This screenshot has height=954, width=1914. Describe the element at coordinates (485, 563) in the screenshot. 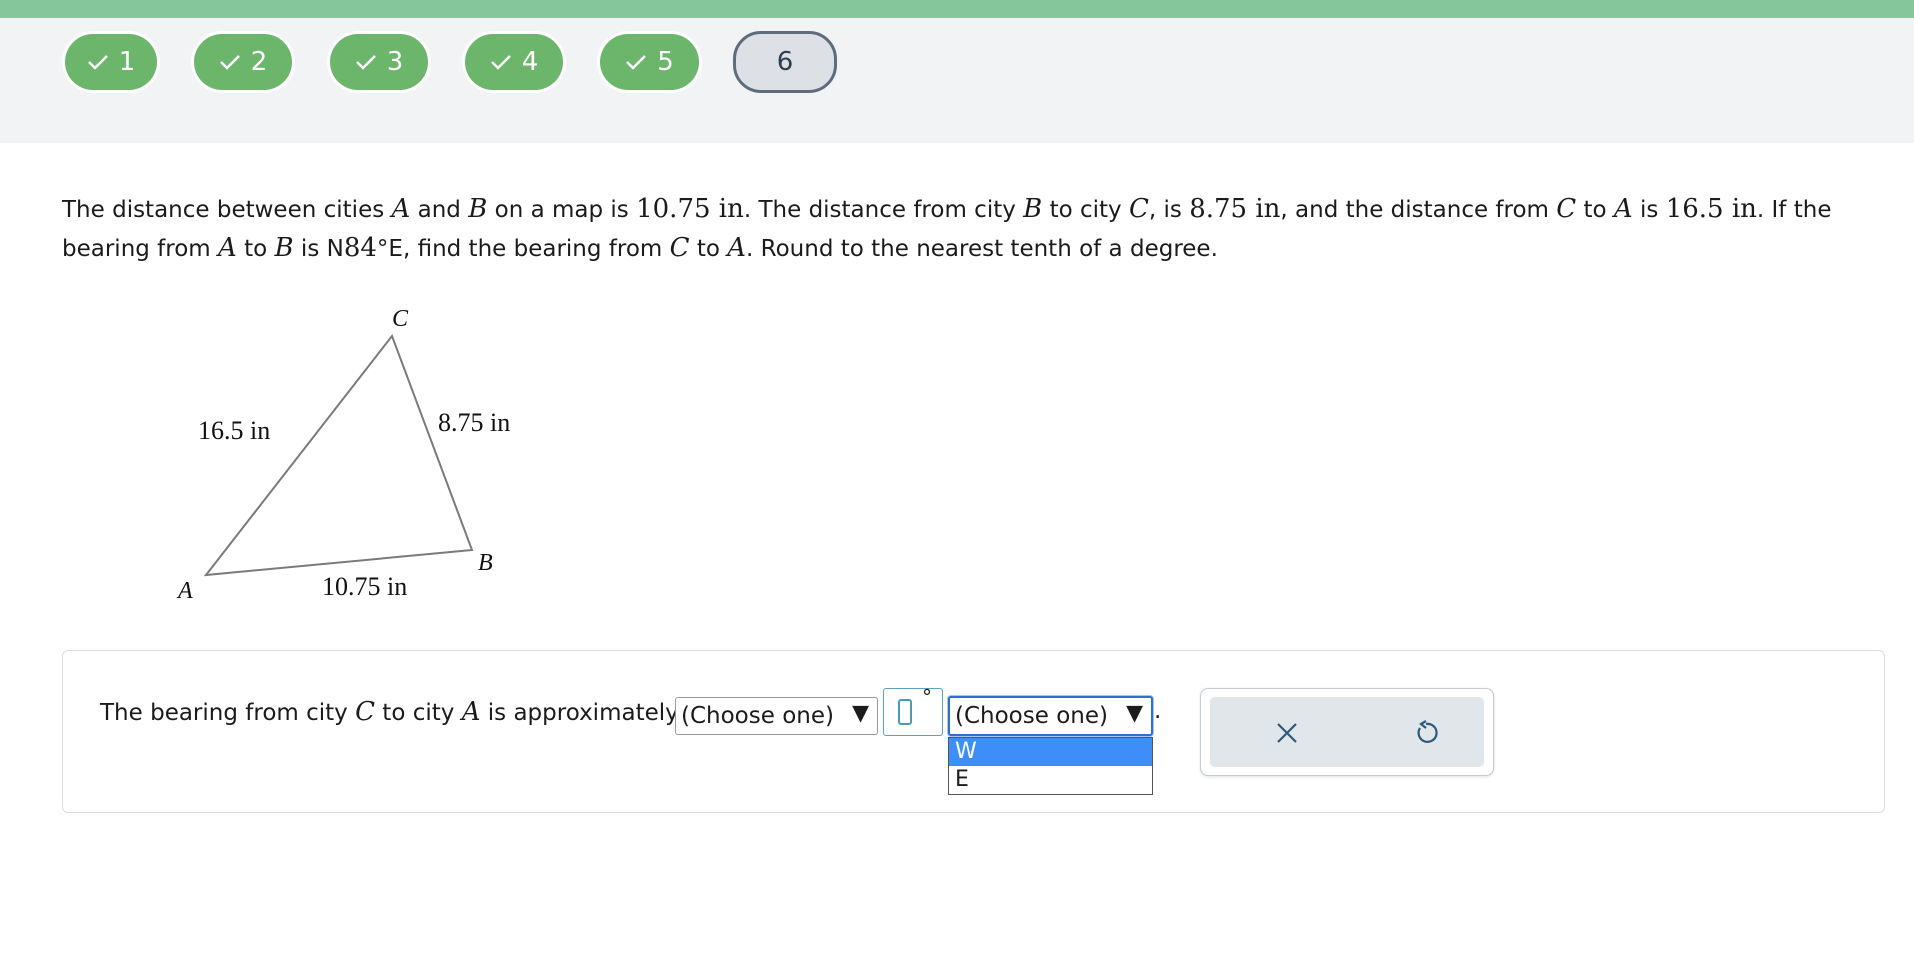

I see `vertex-b-label: B` at that location.